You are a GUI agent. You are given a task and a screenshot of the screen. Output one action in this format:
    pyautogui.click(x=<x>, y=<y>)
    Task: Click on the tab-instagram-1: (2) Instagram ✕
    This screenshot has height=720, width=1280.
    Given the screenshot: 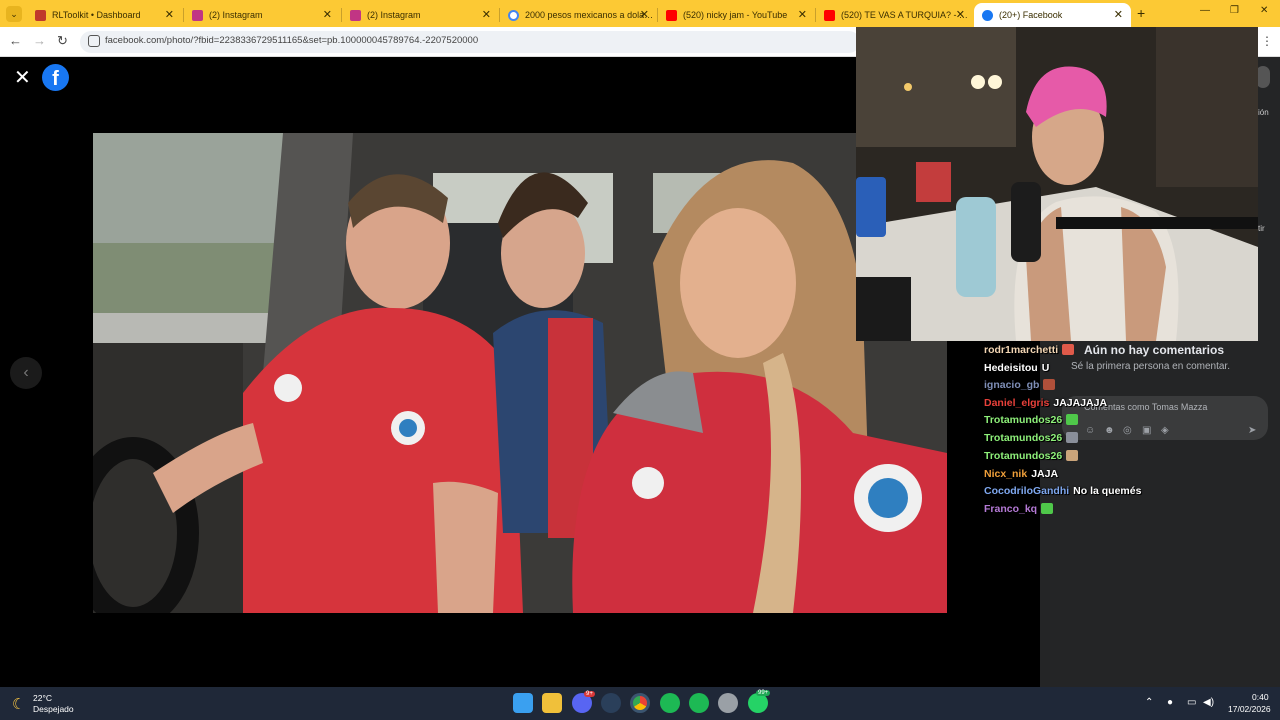 What is the action you would take?
    pyautogui.click(x=262, y=15)
    